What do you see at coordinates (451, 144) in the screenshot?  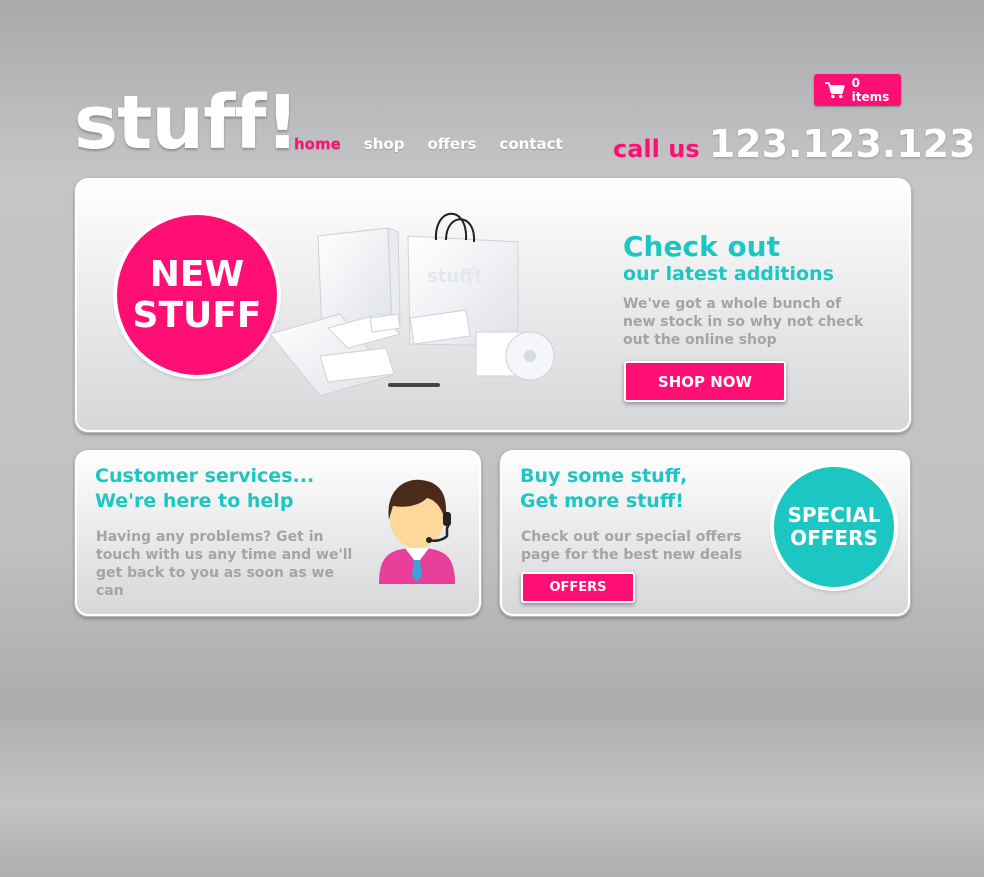 I see `nav-offers: offers` at bounding box center [451, 144].